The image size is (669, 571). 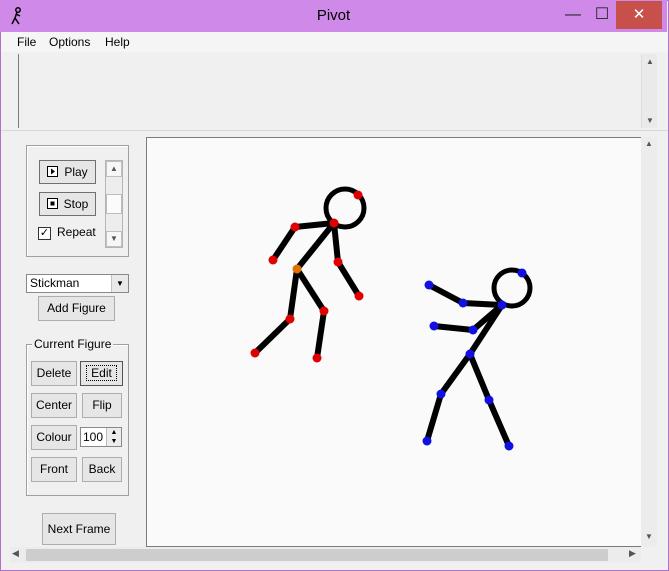 What do you see at coordinates (114, 204) in the screenshot?
I see `speed-thumb` at bounding box center [114, 204].